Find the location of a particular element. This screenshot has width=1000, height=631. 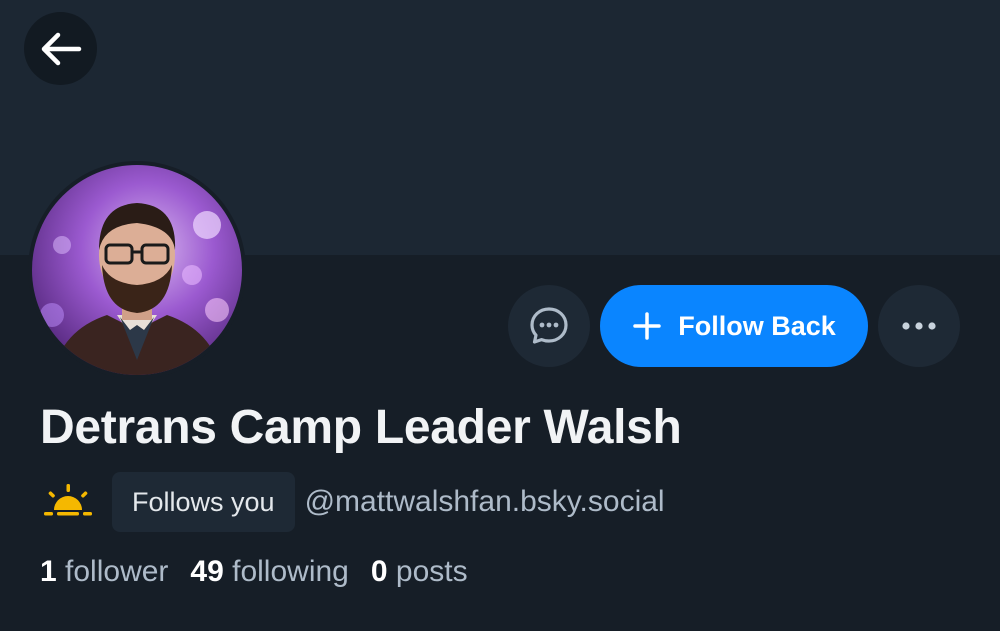

avatar is located at coordinates (137, 270).